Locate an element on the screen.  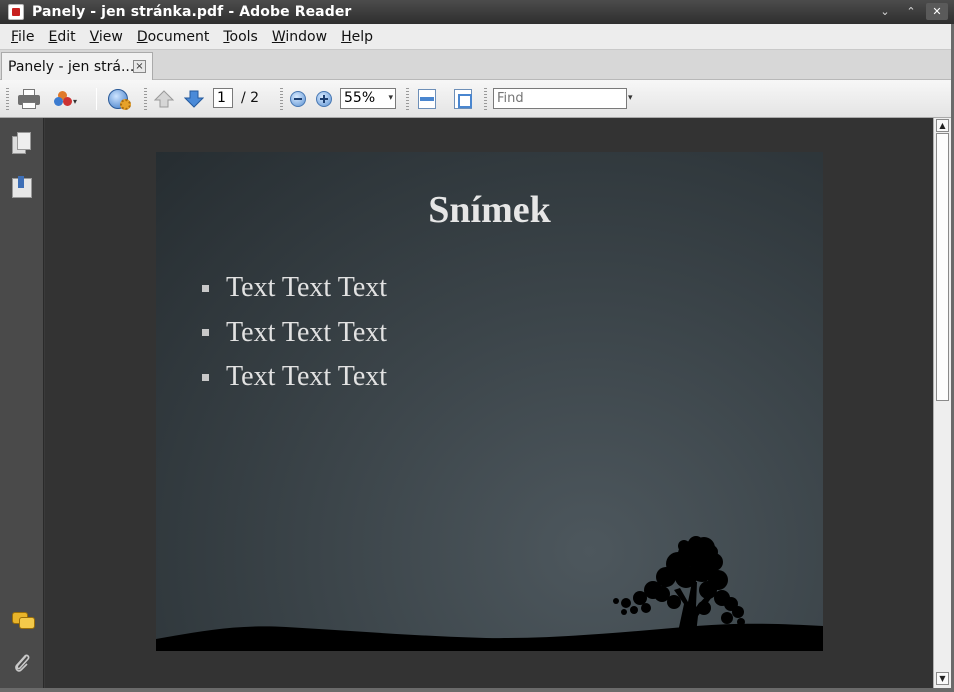
print-icon is located at coordinates (29, 99).